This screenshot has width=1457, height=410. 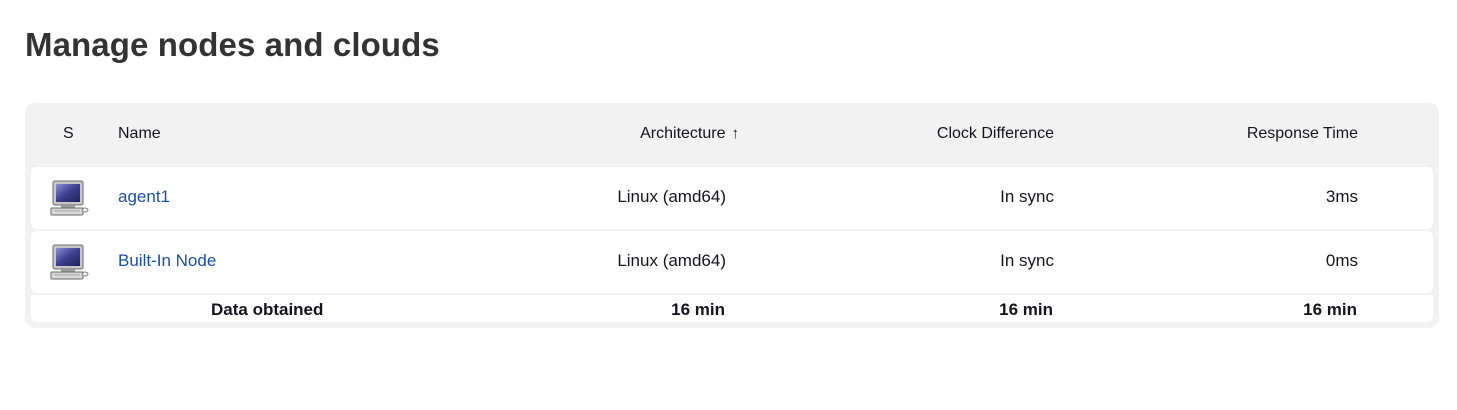 I want to click on page-title: Manage nodes and clouds, so click(x=232, y=44).